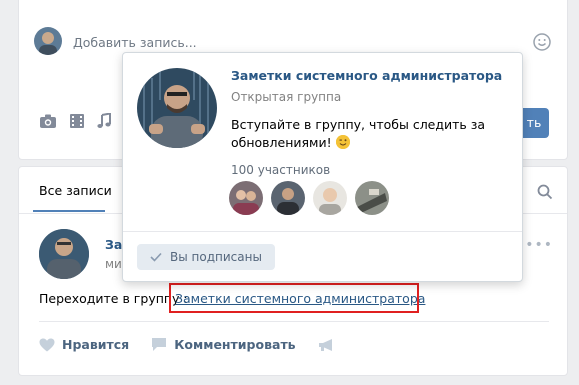 Image resolution: width=579 pixels, height=385 pixels. Describe the element at coordinates (64, 254) in the screenshot. I see `post-author-avatar` at that location.